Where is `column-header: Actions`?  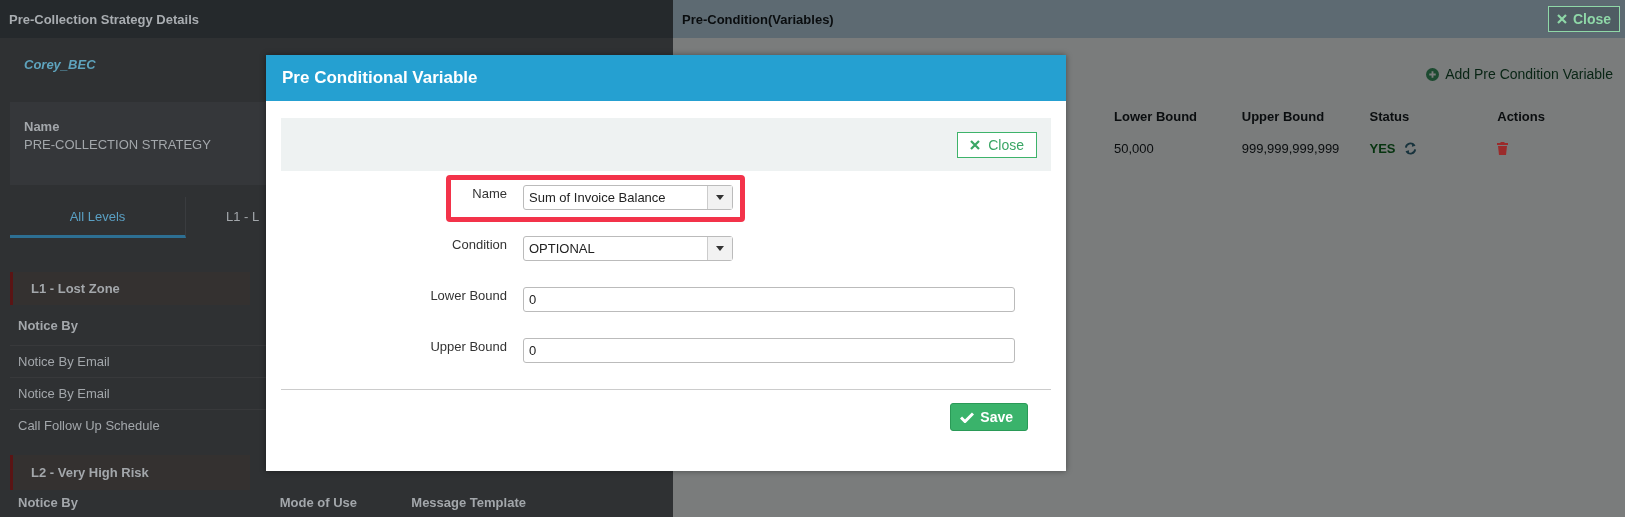 column-header: Actions is located at coordinates (1521, 116).